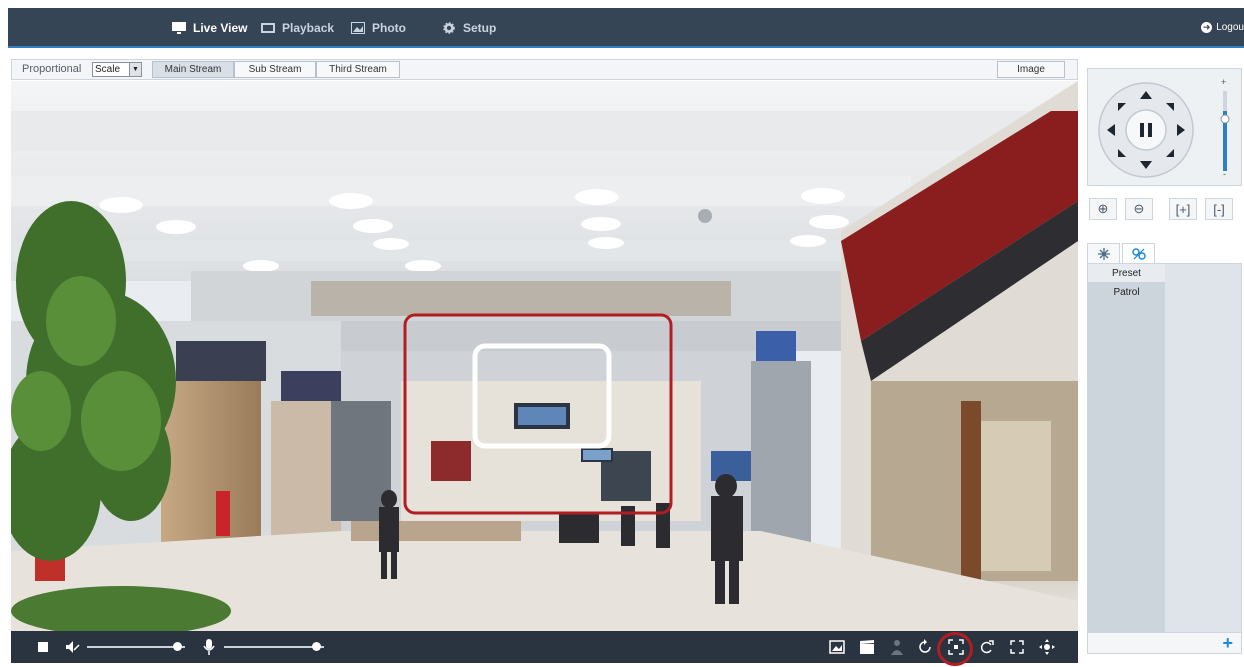  Describe the element at coordinates (956, 647) in the screenshot. I see `area-zoom-icon` at that location.